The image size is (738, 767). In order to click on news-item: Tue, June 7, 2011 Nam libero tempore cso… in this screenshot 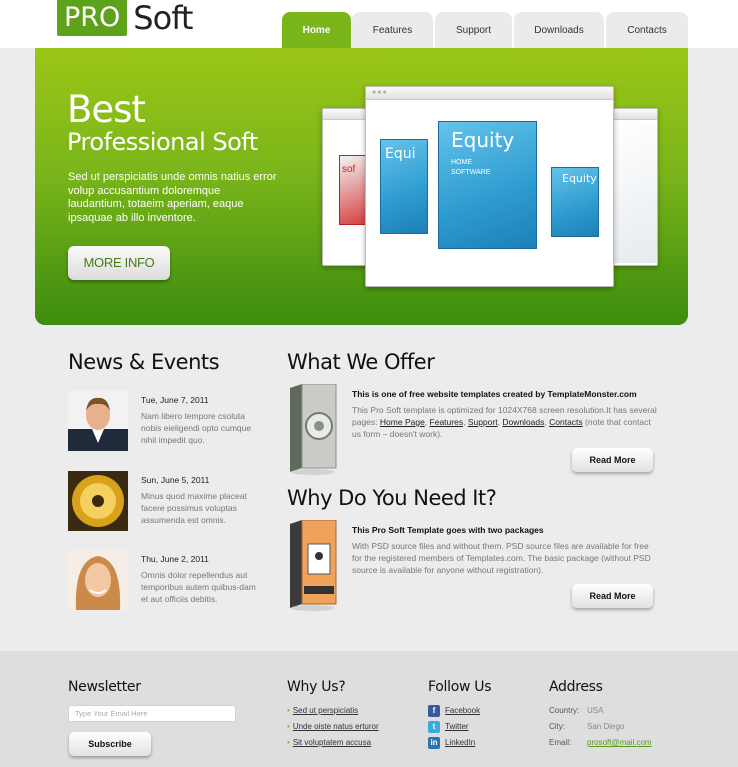, I will do `click(168, 422)`.